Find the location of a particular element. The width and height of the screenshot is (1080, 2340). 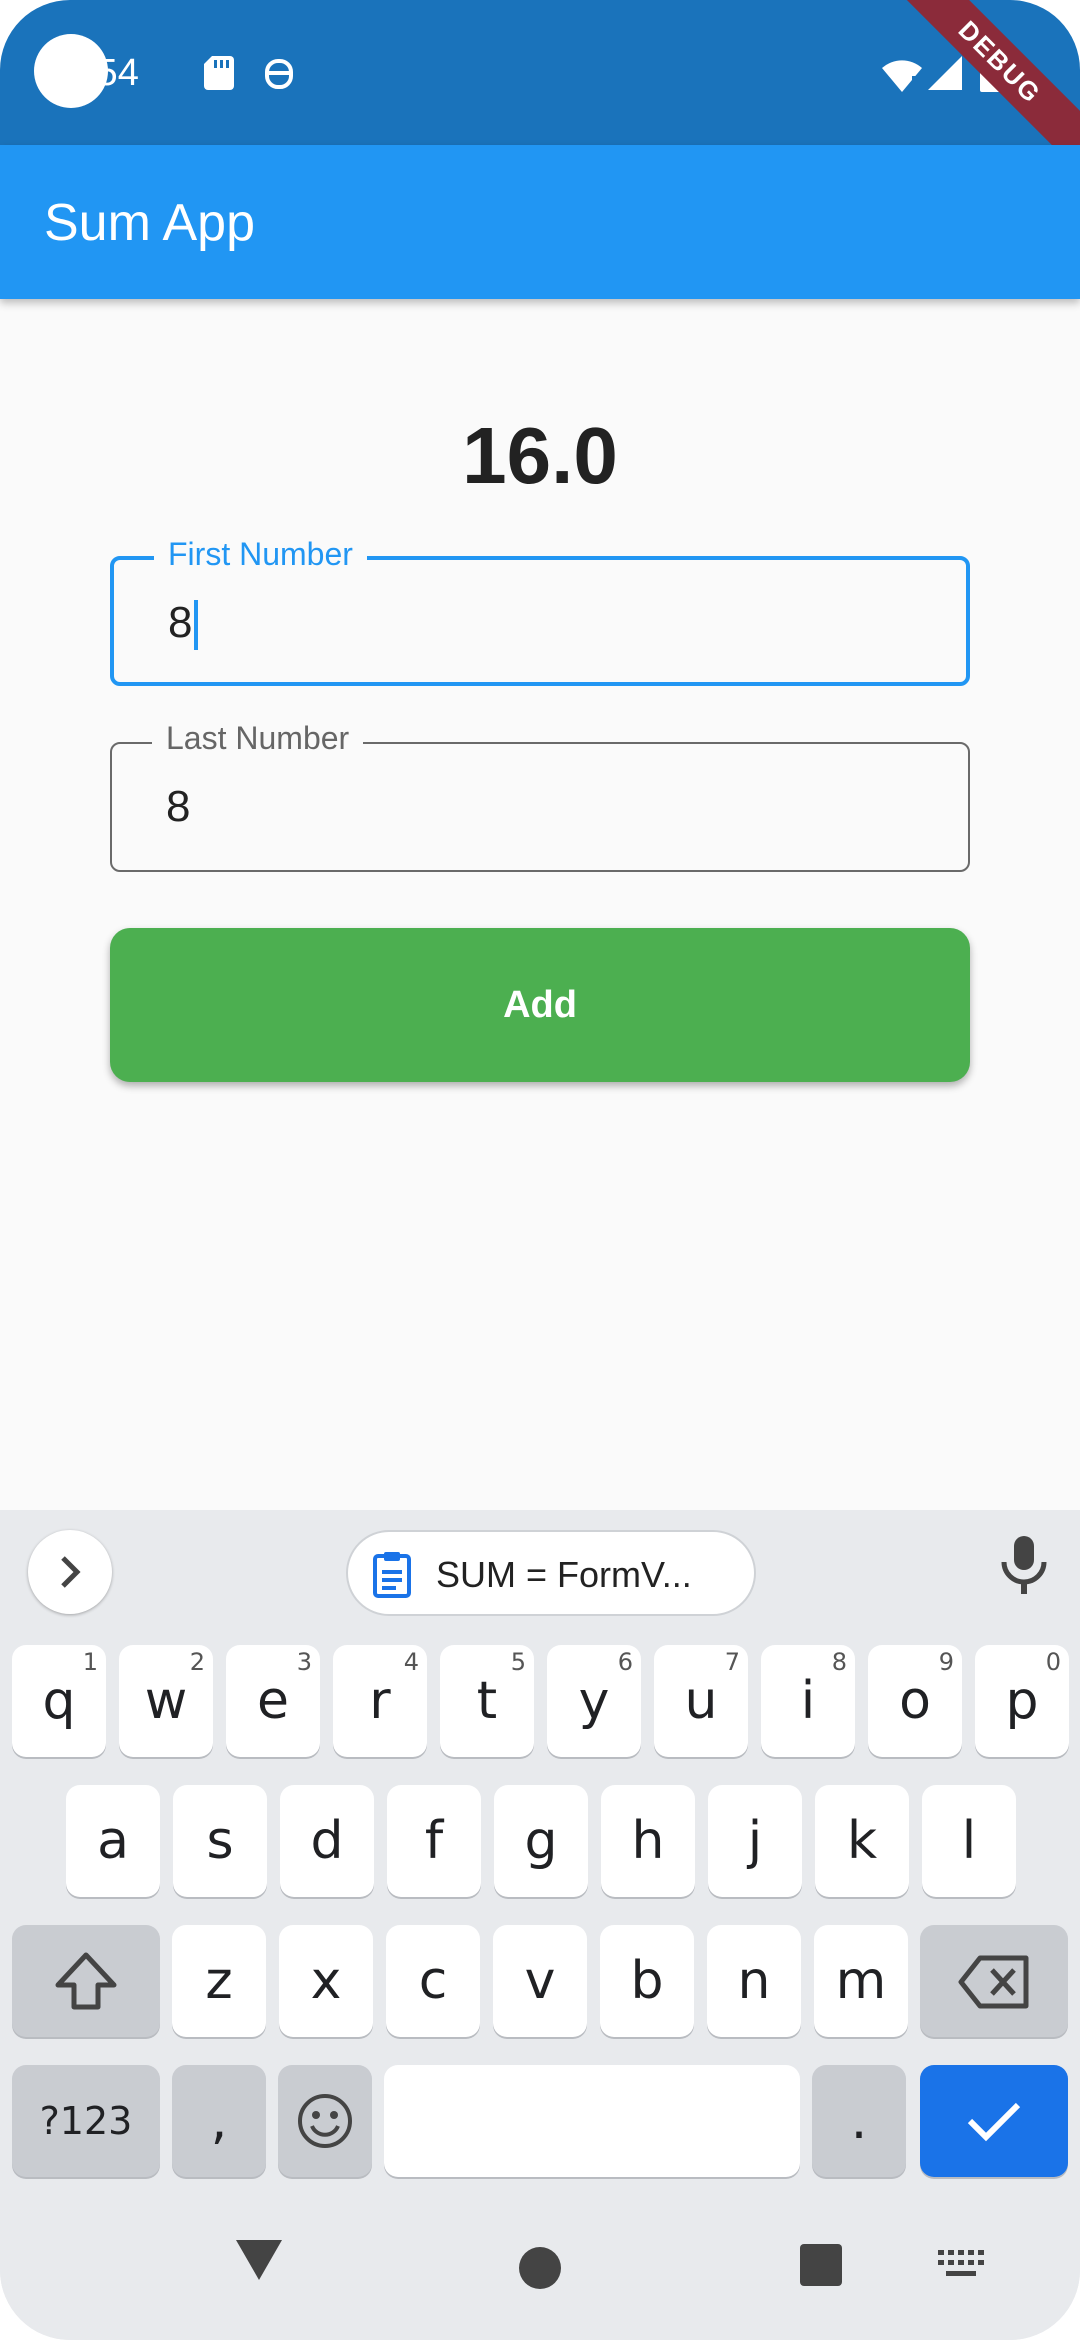

key-w: w2 is located at coordinates (166, 1701).